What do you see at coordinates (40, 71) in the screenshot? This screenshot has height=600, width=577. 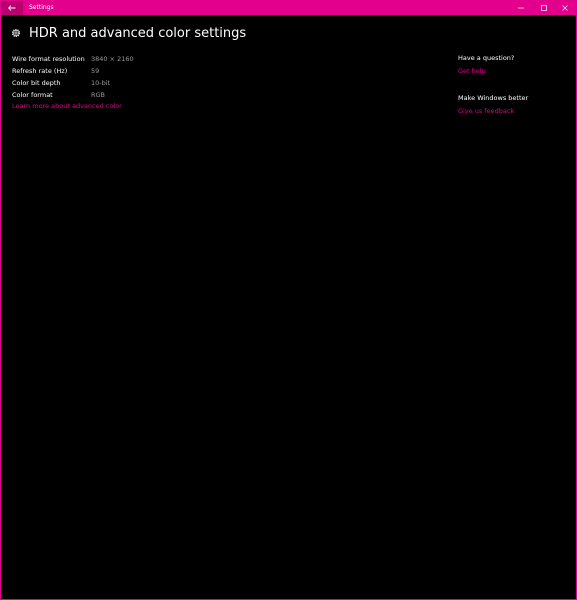 I see `info-label: Refresh rate (Hz)` at bounding box center [40, 71].